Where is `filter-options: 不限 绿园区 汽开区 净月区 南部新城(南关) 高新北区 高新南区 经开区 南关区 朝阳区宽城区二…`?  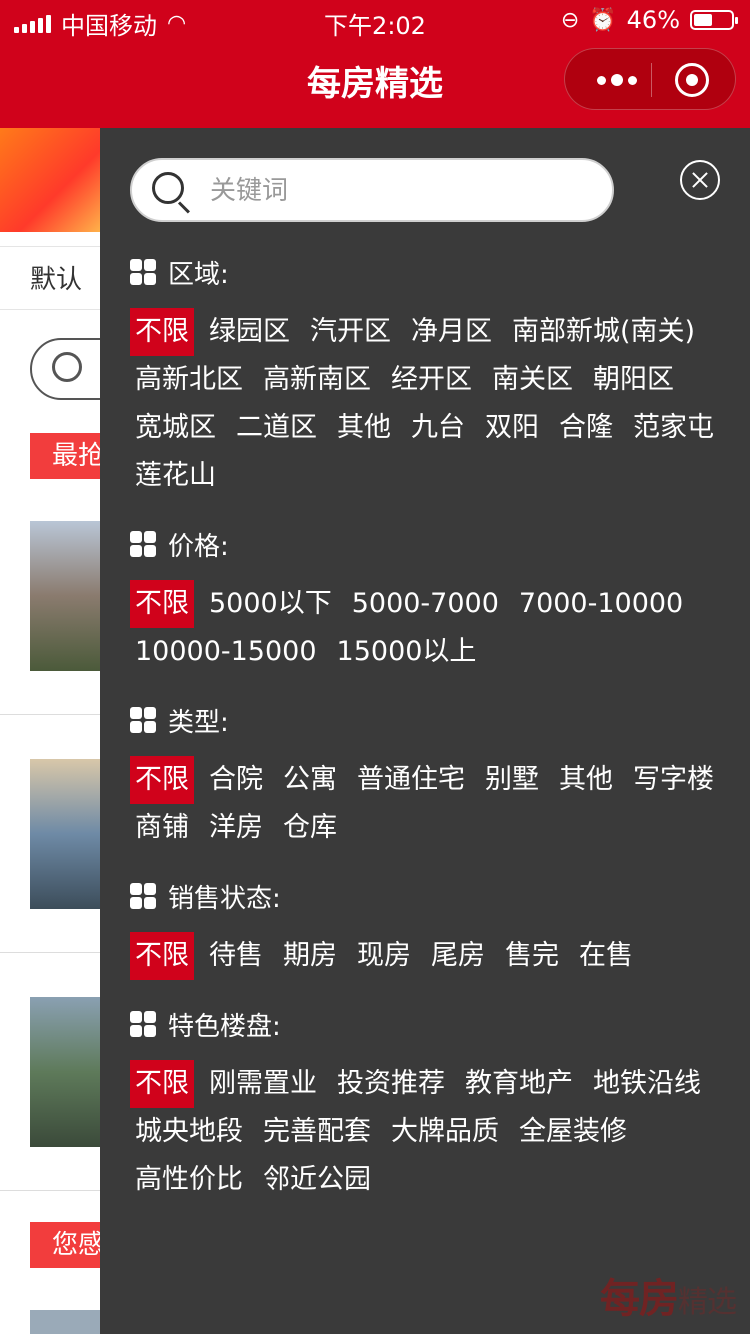 filter-options: 不限 绿园区 汽开区 净月区 南部新城(南关) 高新北区 高新南区 经开区 南关区 朝阳区宽城区二… is located at coordinates (430, 404).